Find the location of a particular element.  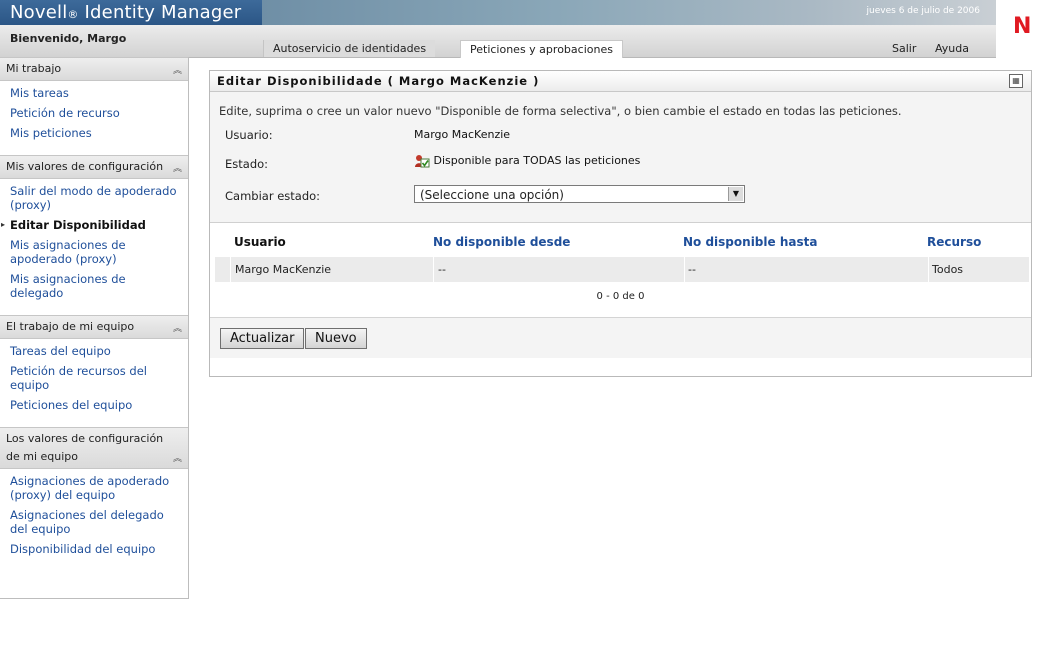

sidebar-item-my-requests: Mis peticiones is located at coordinates (94, 133).